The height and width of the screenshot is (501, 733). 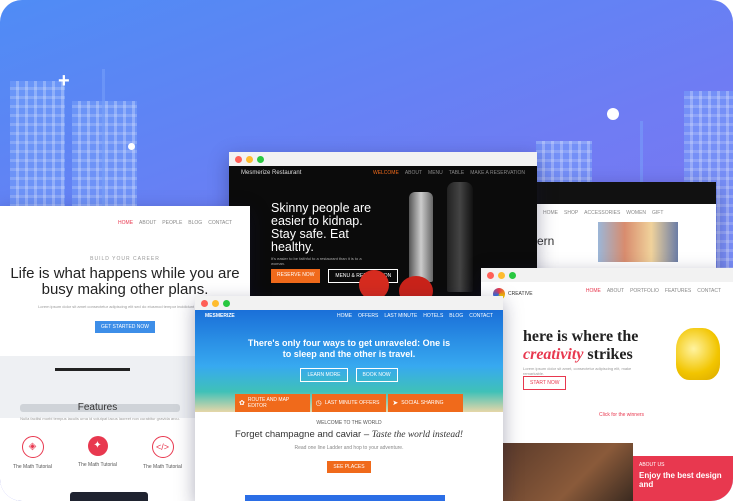 I want to click on pepper-mill-image, so click(x=421, y=237).